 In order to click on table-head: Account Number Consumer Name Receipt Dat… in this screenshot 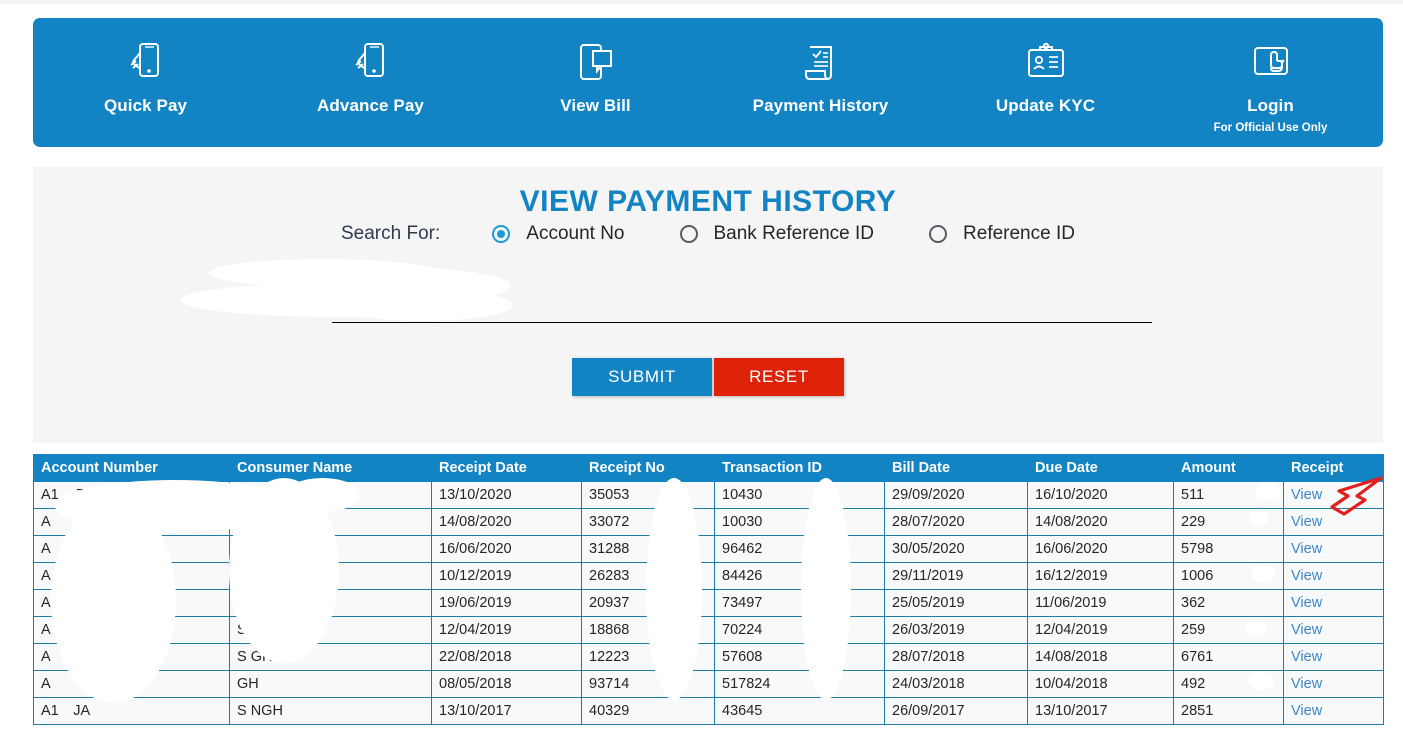, I will do `click(708, 468)`.